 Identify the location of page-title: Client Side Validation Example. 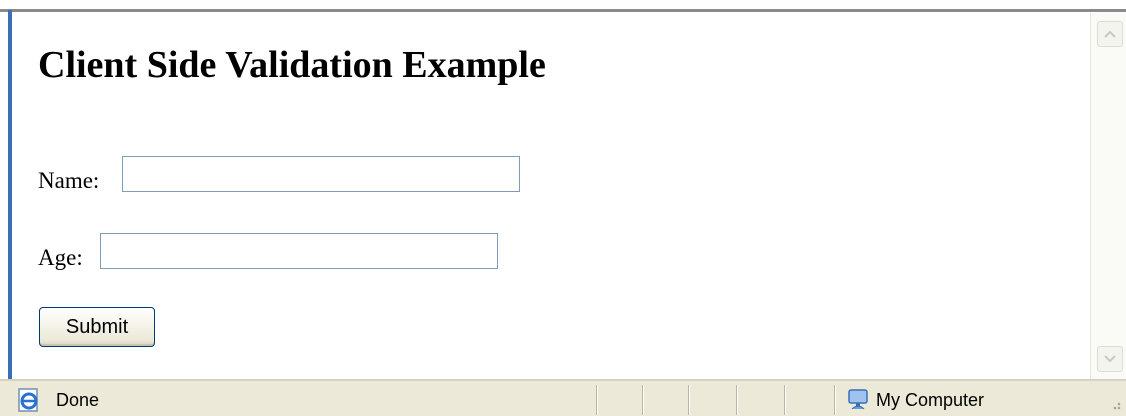
(292, 65).